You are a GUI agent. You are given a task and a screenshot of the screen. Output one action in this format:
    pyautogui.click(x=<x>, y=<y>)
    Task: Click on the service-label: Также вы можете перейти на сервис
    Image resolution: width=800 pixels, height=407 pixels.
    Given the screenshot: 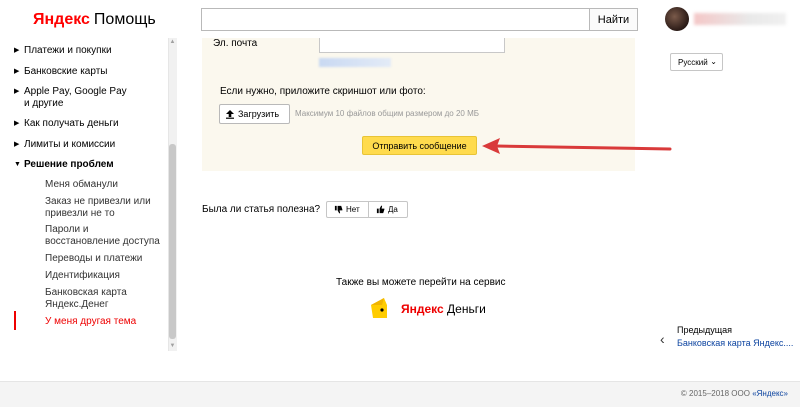 What is the action you would take?
    pyautogui.click(x=421, y=282)
    